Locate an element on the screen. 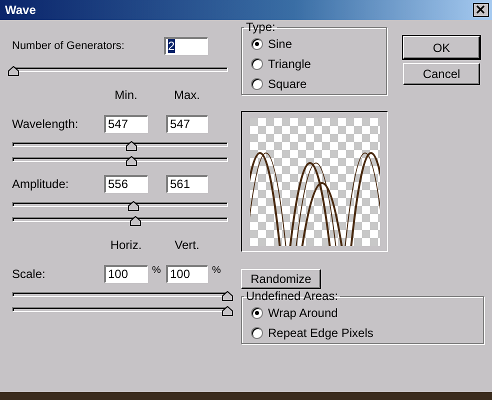 Image resolution: width=492 pixels, height=400 pixels. parameter-label: Wavelength: is located at coordinates (46, 124).